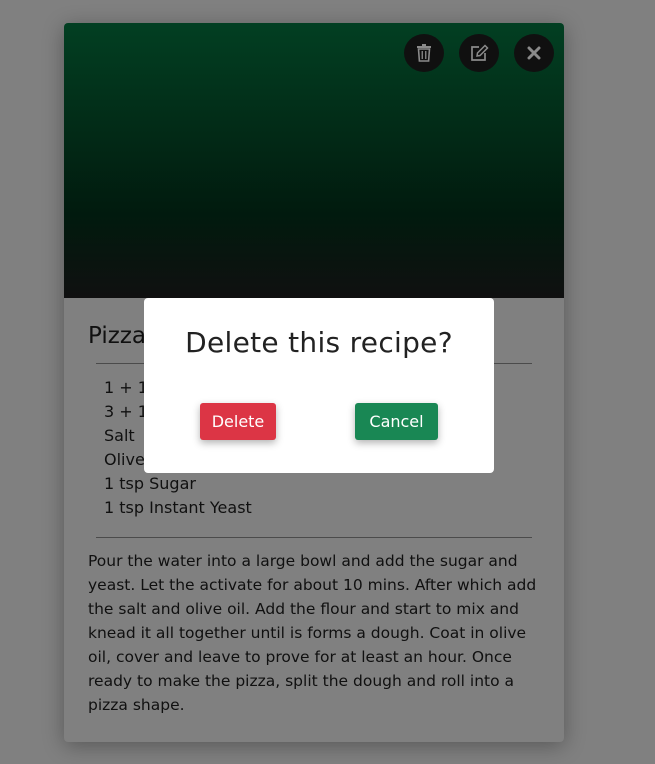  Describe the element at coordinates (319, 385) in the screenshot. I see `delete-confirm-dialog: Delete this recipe? Delete Cancel` at that location.